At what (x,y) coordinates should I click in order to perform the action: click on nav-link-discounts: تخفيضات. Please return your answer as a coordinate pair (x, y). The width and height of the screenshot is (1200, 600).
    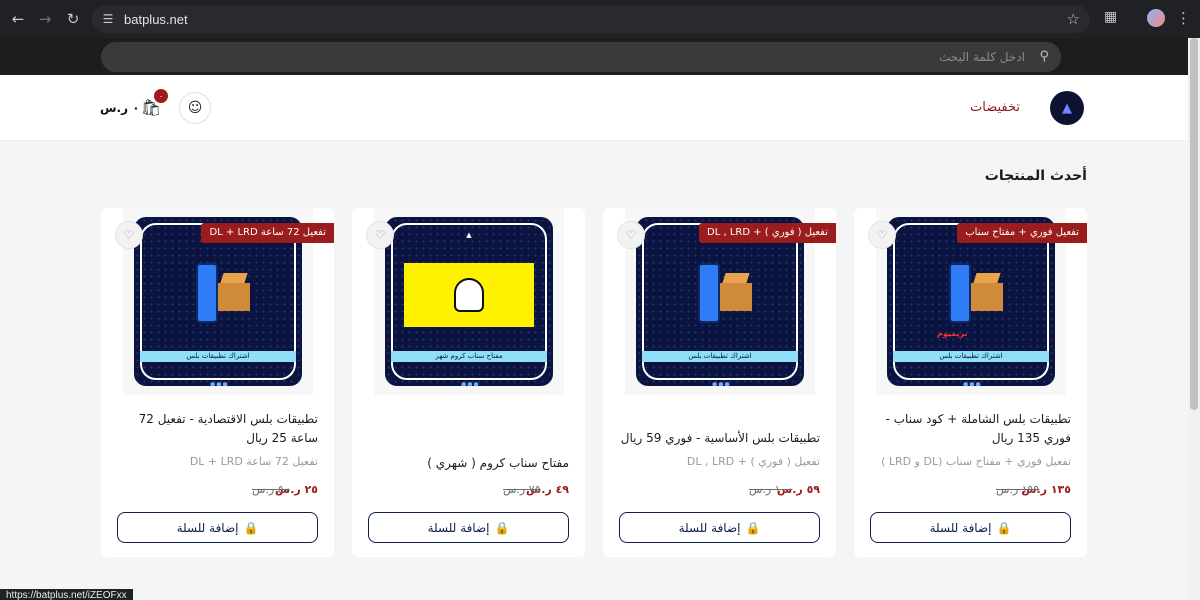
    Looking at the image, I should click on (995, 107).